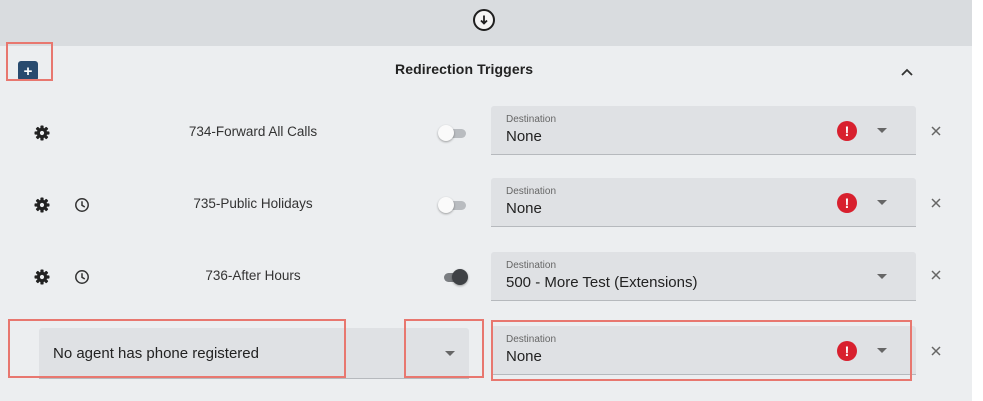 The height and width of the screenshot is (401, 983). What do you see at coordinates (253, 131) in the screenshot?
I see `trigger-name: 734-Forward All Calls` at bounding box center [253, 131].